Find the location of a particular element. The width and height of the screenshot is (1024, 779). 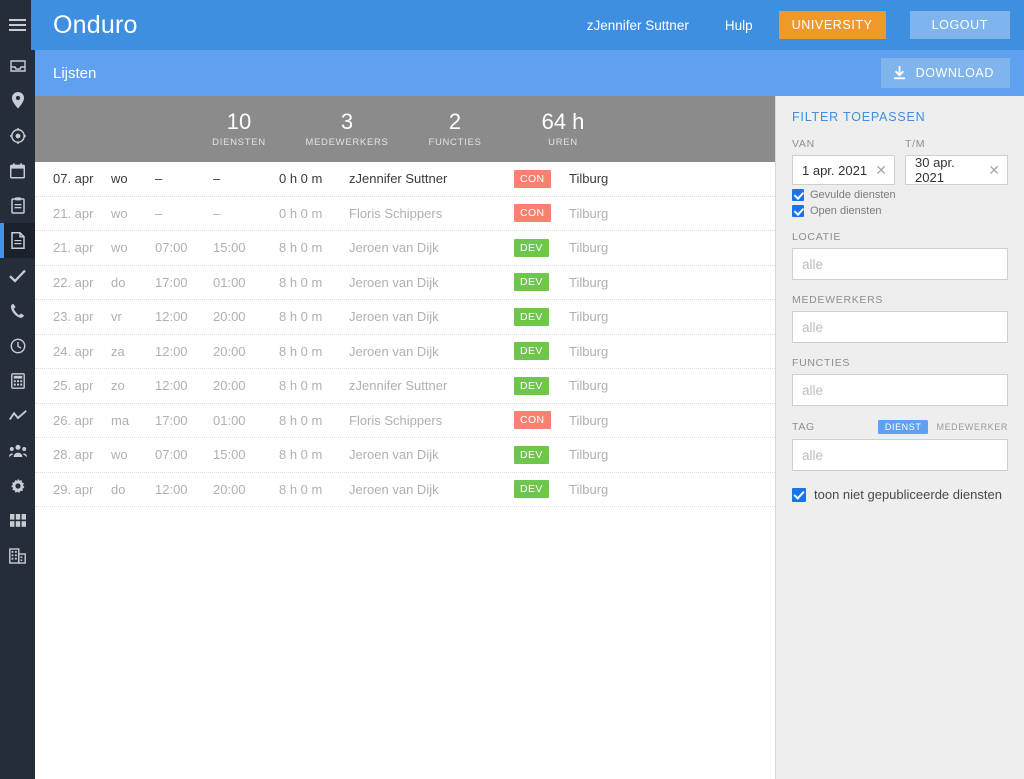

phone-icon is located at coordinates (17, 311).